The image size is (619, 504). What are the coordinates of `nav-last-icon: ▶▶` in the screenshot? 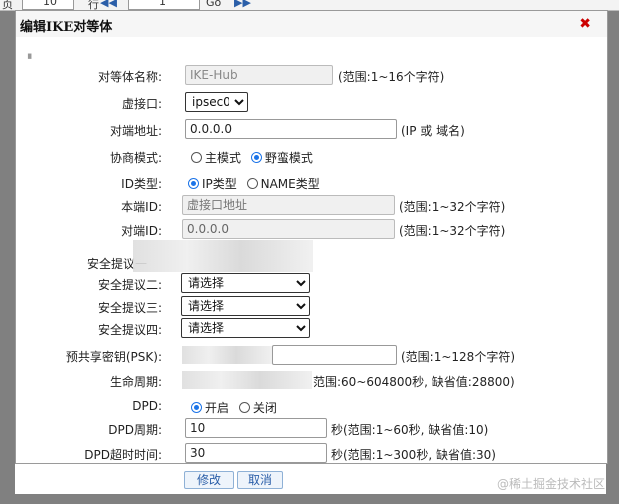 It's located at (242, 4).